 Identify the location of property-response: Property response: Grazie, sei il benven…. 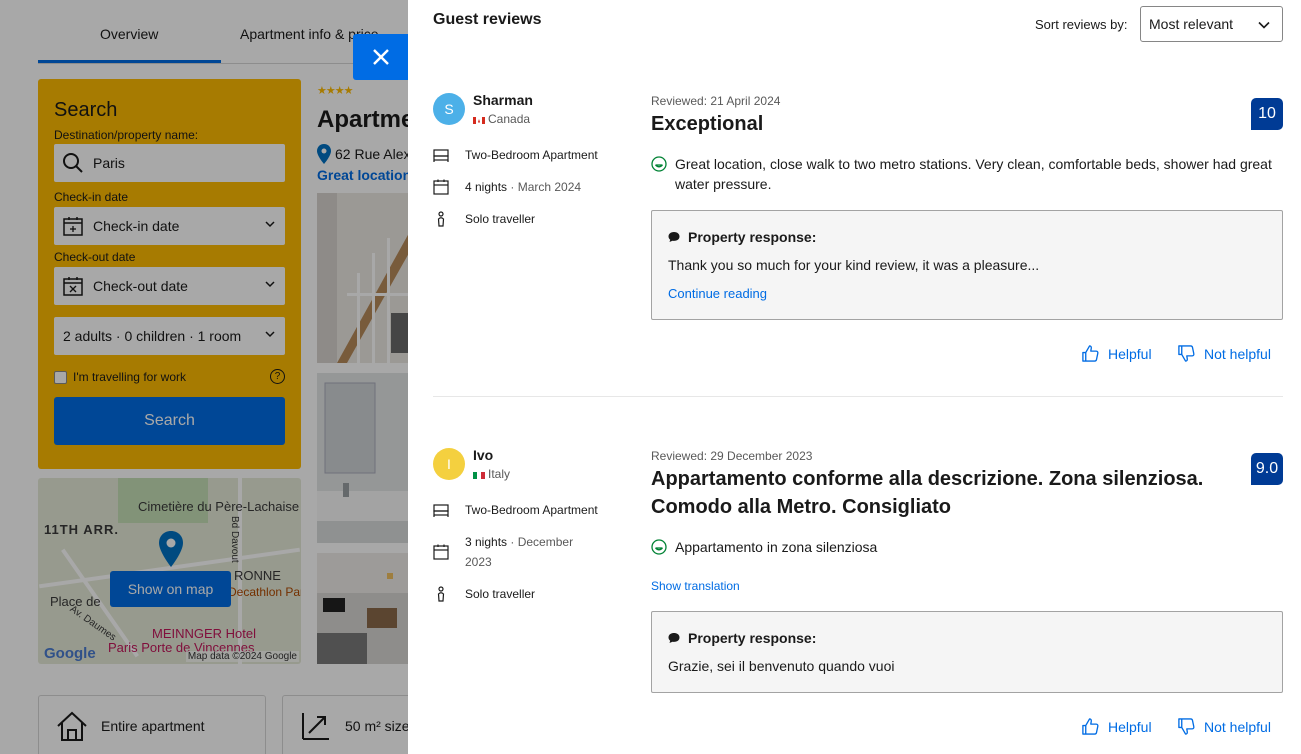
(967, 652).